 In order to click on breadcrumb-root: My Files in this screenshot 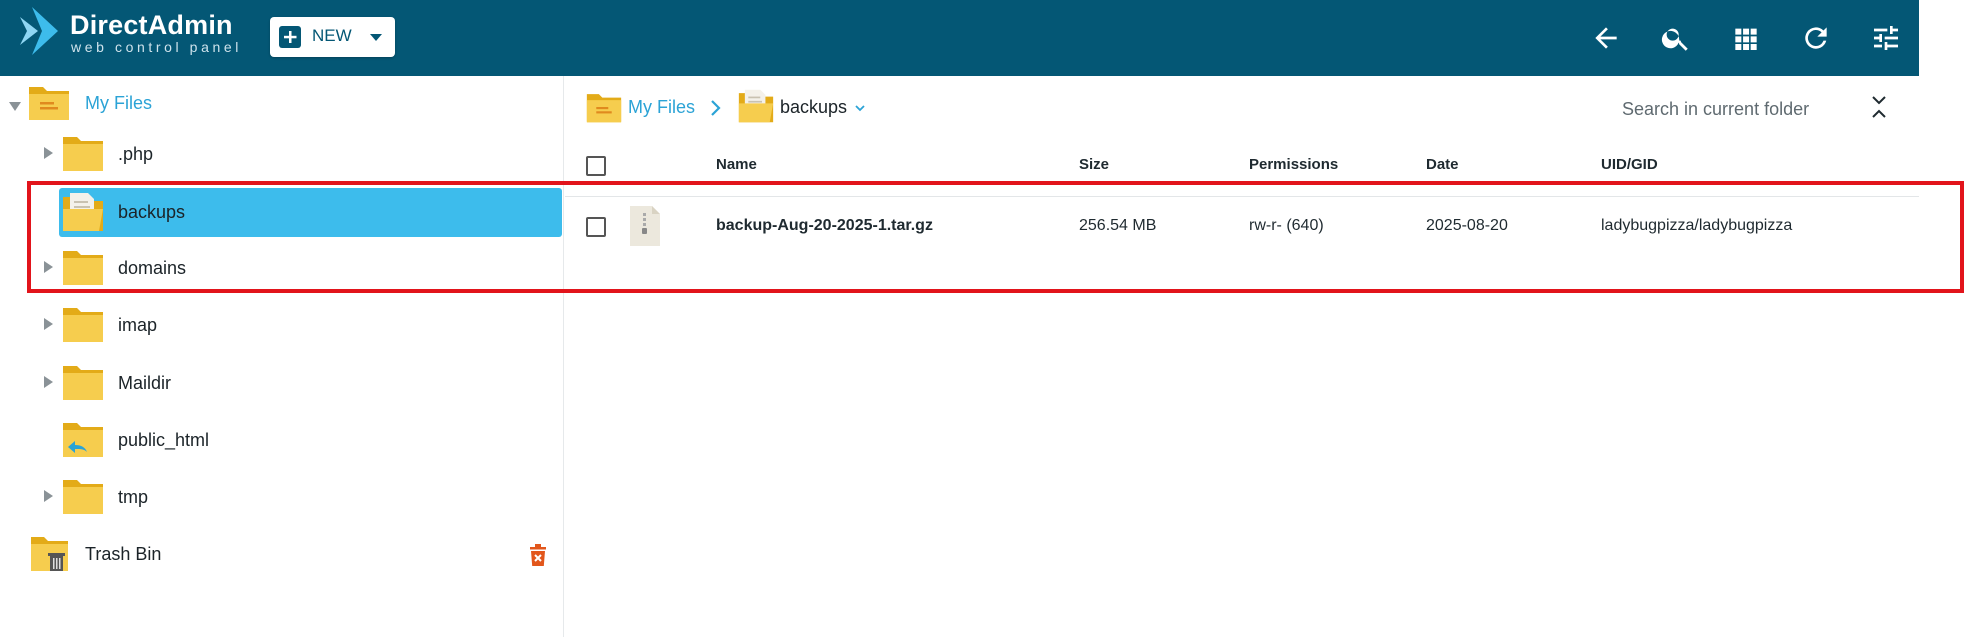, I will do `click(661, 107)`.